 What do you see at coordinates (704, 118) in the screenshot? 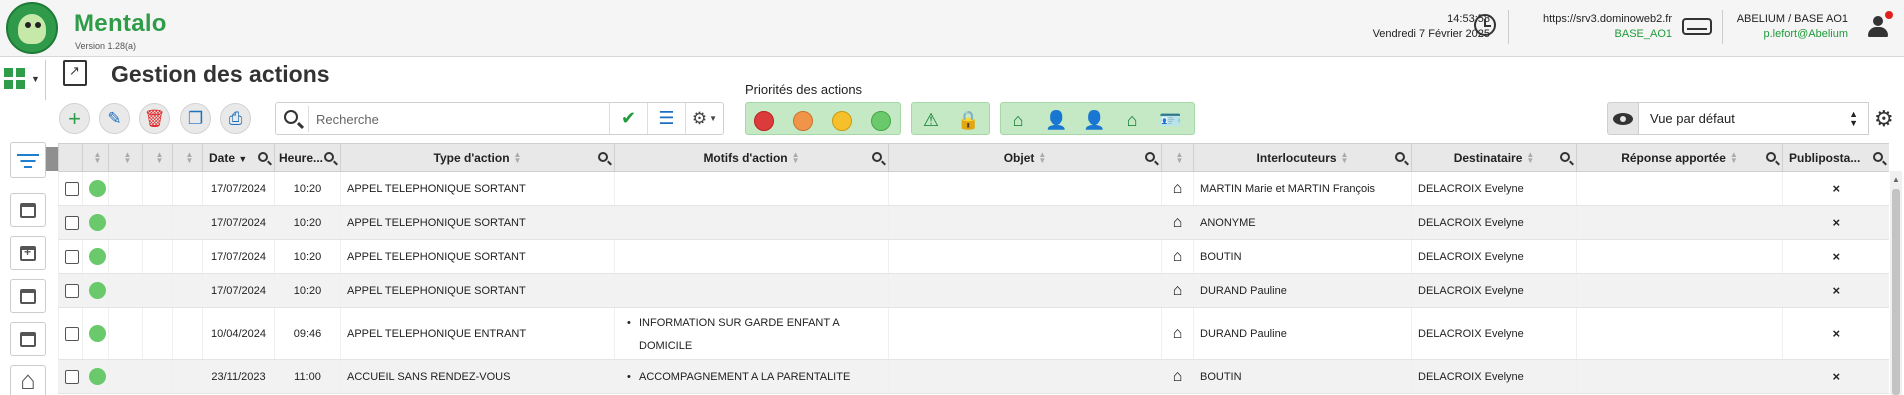
I see `search-settings-button: ⚙ ▼` at bounding box center [704, 118].